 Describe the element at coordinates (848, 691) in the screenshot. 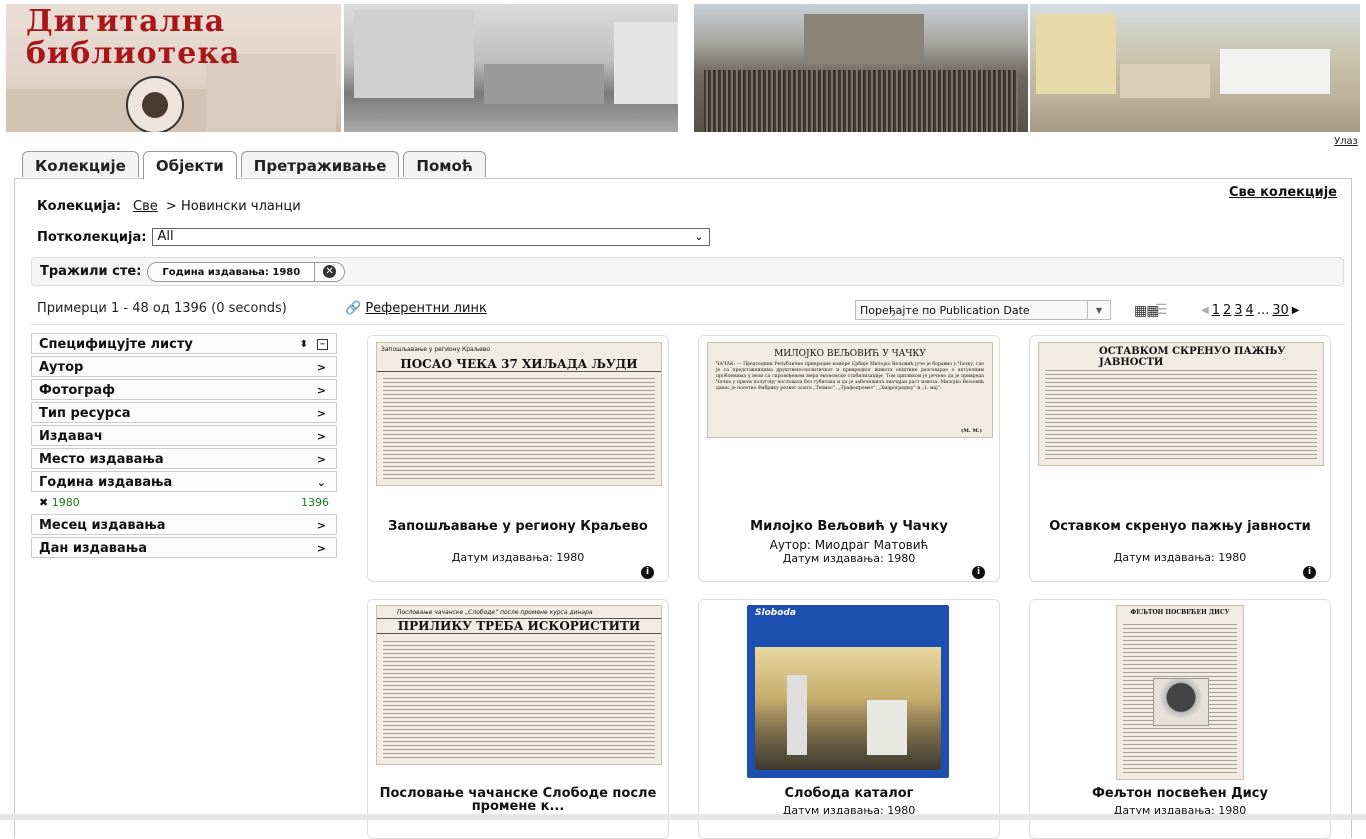

I see `card-thumbnail: Sloboda` at that location.